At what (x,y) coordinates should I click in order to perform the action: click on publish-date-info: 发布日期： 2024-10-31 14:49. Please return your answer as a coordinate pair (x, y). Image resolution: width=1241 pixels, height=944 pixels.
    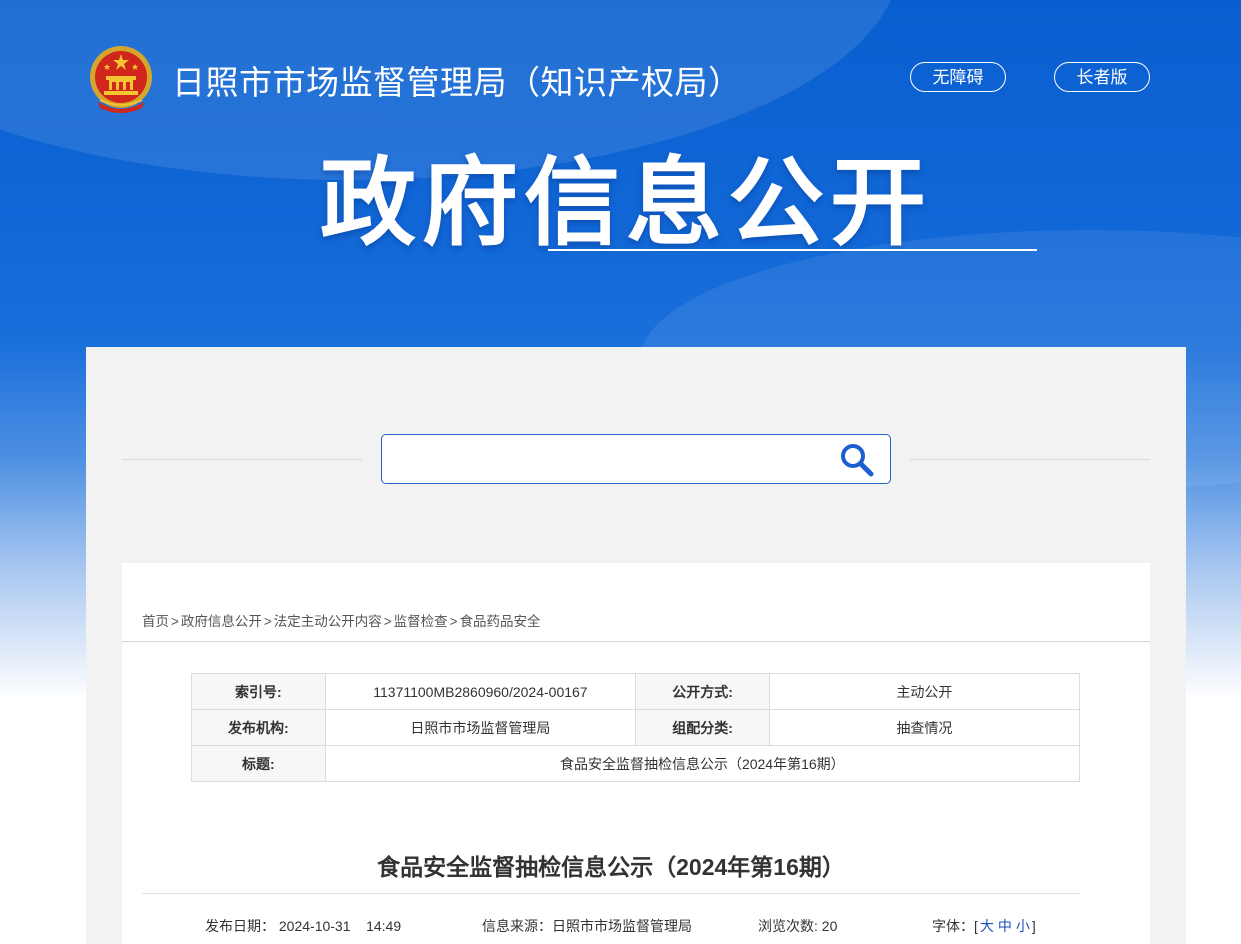
    Looking at the image, I should click on (303, 926).